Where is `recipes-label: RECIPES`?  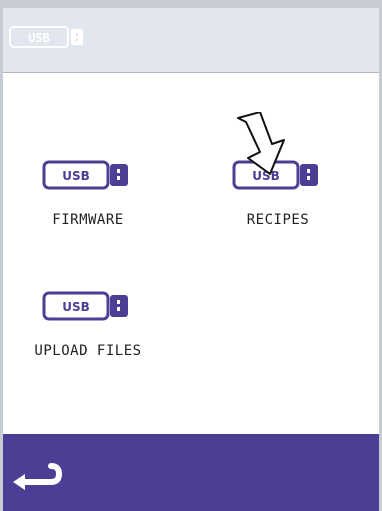 recipes-label: RECIPES is located at coordinates (278, 220).